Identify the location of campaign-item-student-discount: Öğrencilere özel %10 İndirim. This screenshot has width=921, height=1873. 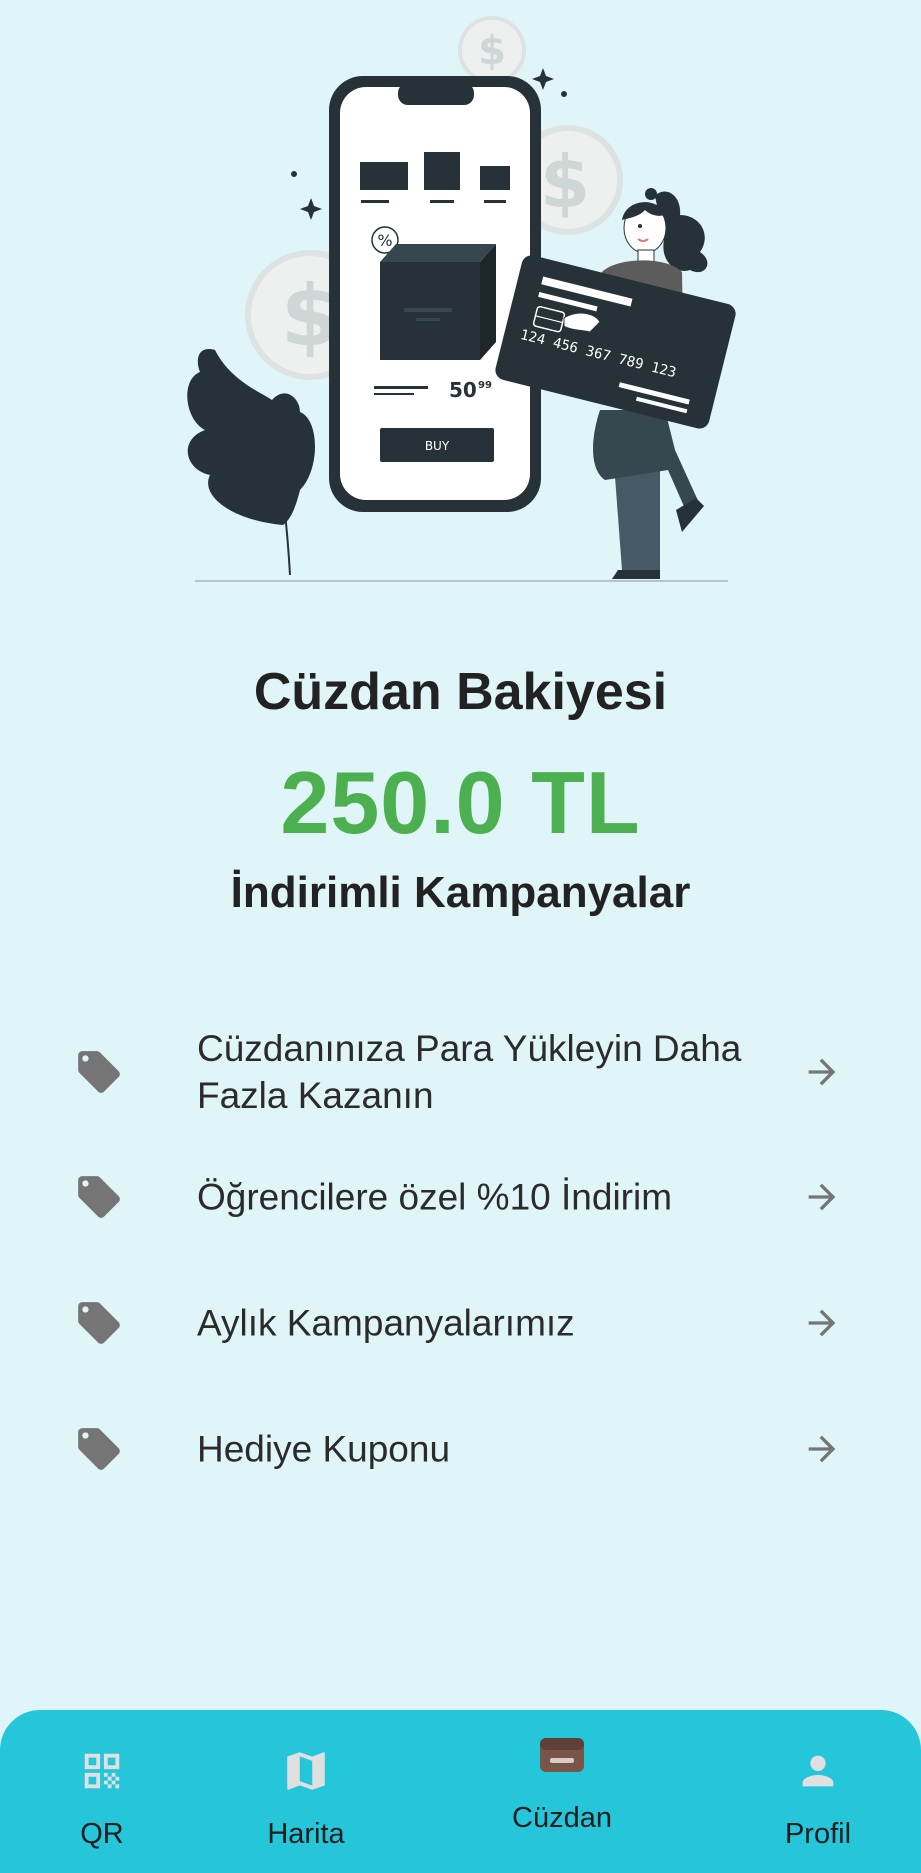
(460, 1197).